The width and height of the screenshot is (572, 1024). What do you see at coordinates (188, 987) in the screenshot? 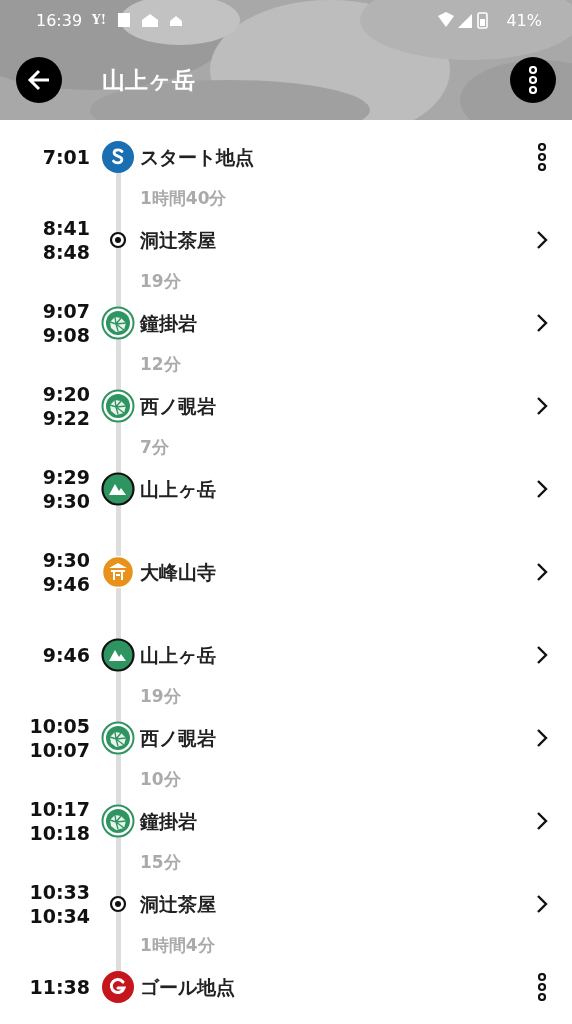
I see `stop-name: ゴール地点` at bounding box center [188, 987].